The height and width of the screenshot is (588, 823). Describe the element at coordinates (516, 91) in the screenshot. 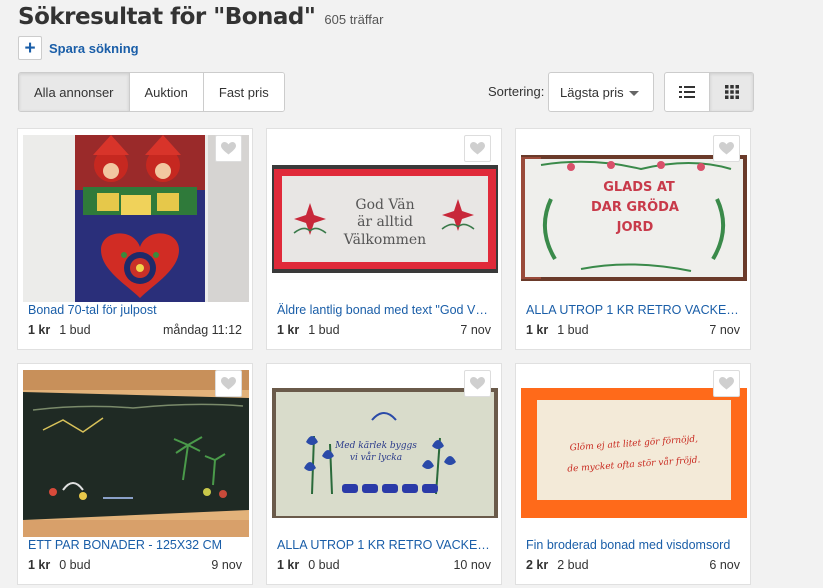

I see `sort-label: Sortering:` at that location.